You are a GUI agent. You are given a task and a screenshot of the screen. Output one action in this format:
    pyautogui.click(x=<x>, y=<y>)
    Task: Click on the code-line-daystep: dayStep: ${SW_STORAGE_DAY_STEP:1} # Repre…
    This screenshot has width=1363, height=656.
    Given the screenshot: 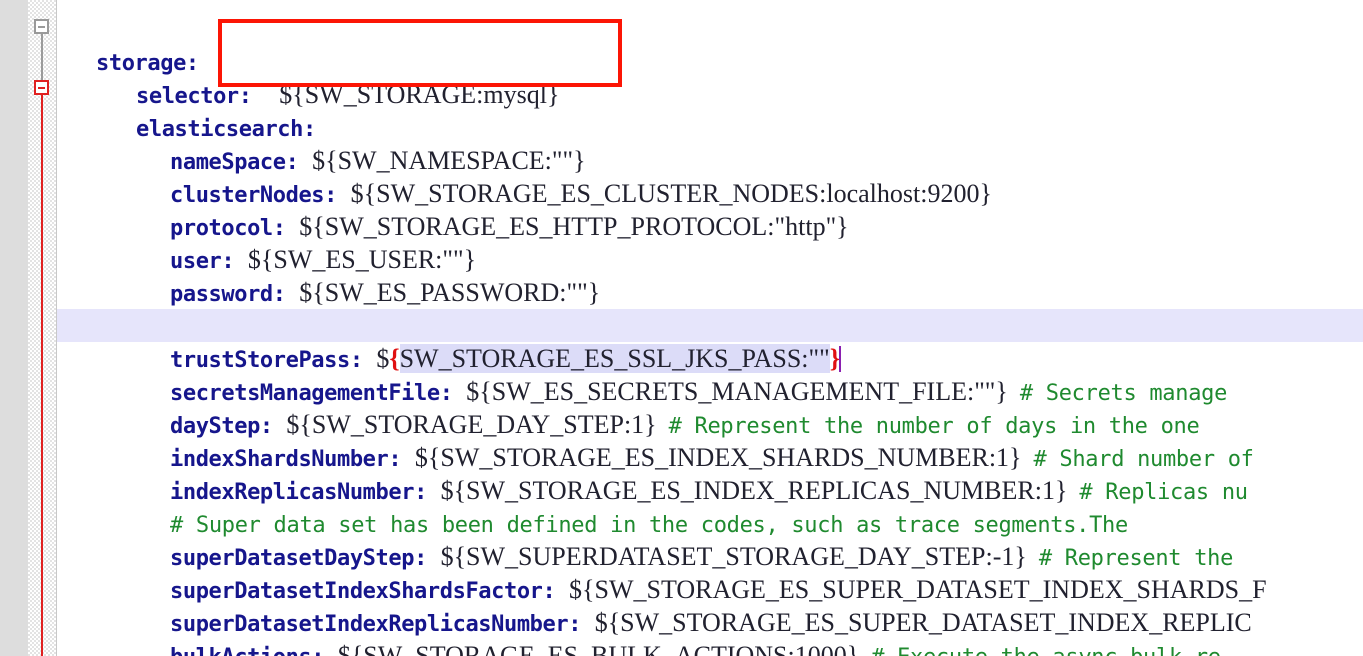 What is the action you would take?
    pyautogui.click(x=710, y=407)
    